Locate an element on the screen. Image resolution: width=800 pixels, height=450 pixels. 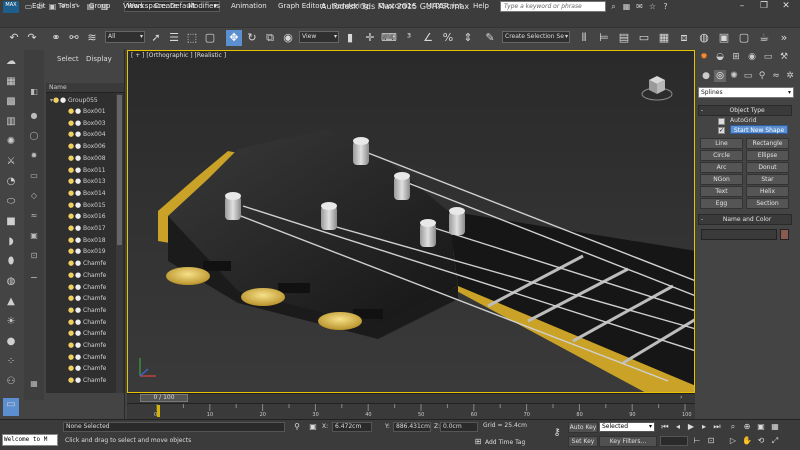
select-rotate-icon: ↻ is located at coordinates (252, 38).